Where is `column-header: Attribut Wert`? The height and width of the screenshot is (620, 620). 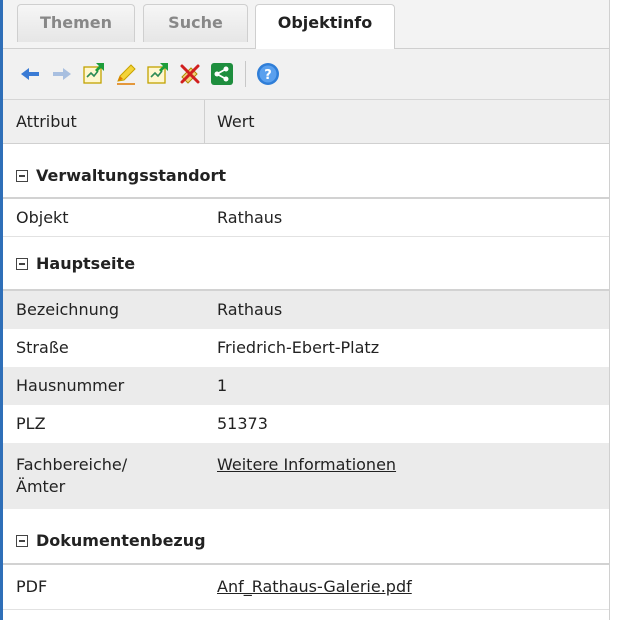 column-header: Attribut Wert is located at coordinates (306, 122).